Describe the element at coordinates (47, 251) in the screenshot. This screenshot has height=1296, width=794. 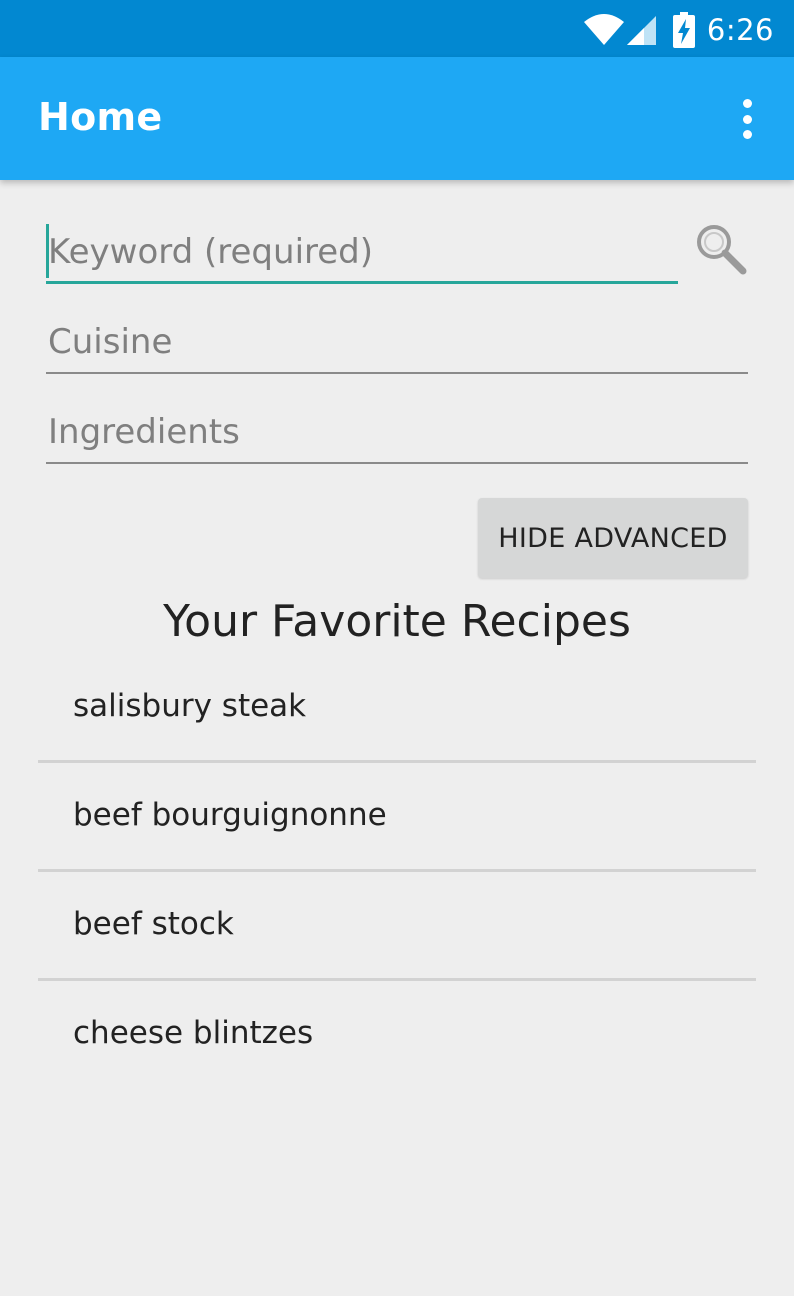
I see `text-cursor` at that location.